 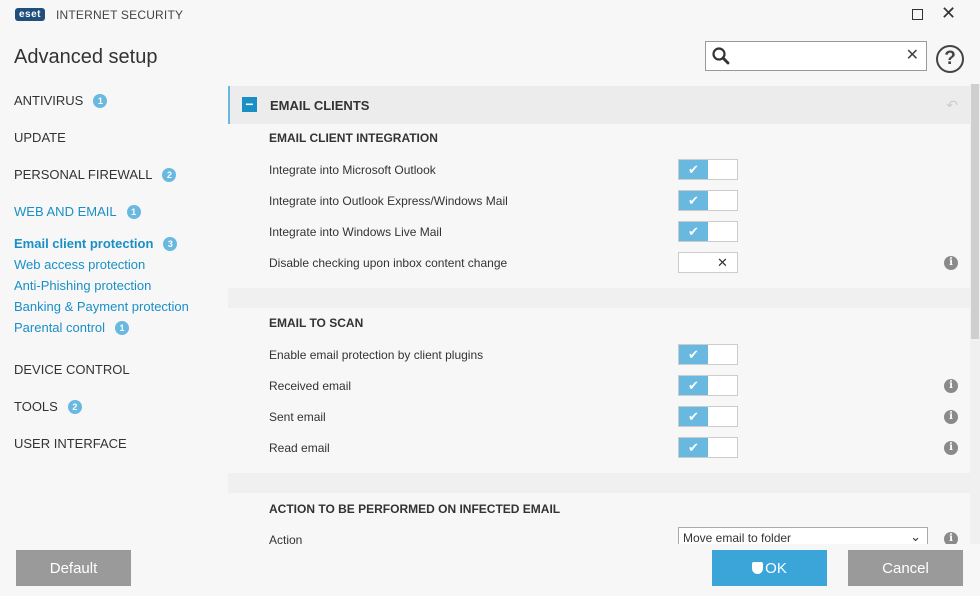 What do you see at coordinates (912, 56) in the screenshot?
I see `clear-search-icon: ✕` at bounding box center [912, 56].